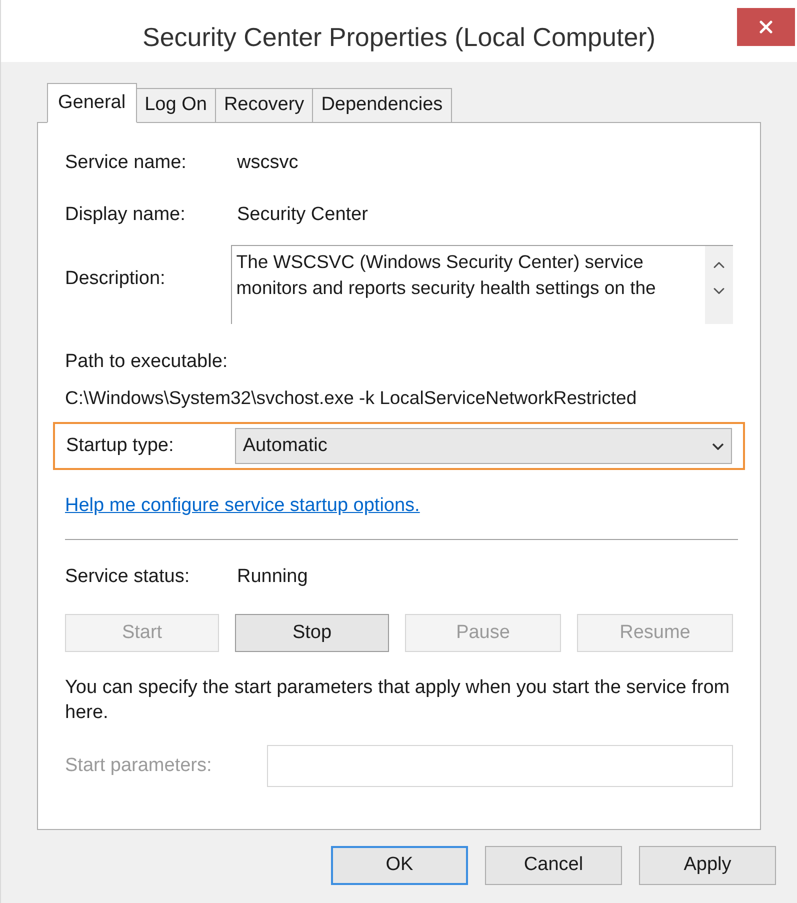 The height and width of the screenshot is (903, 797). I want to click on field-label: Service status:, so click(128, 576).